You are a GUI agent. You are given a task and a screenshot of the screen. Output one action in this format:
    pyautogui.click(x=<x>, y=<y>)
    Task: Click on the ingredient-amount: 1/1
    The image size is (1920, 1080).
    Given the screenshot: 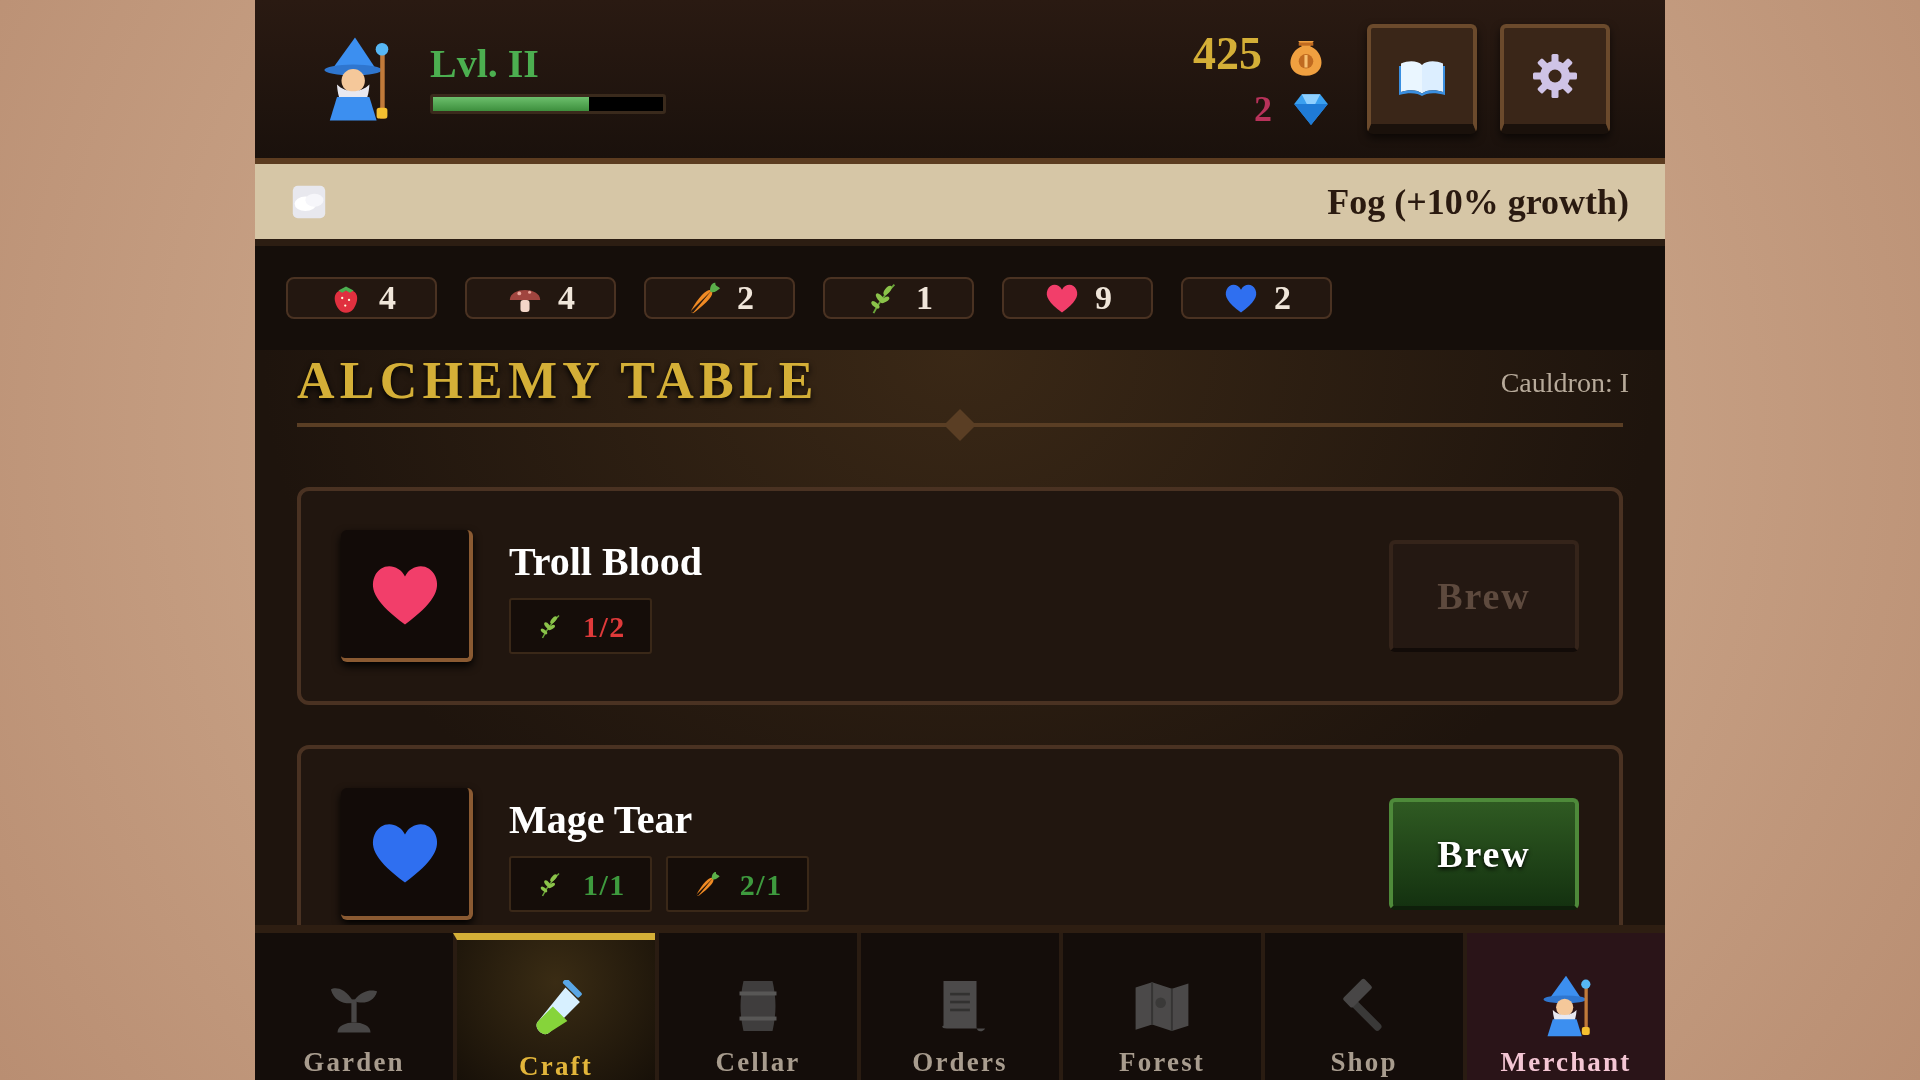 What is the action you would take?
    pyautogui.click(x=604, y=884)
    